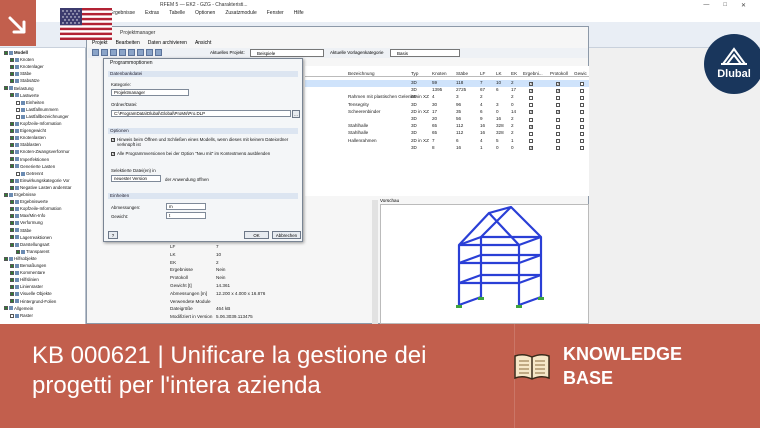 The width and height of the screenshot is (760, 428). I want to click on navigator-item: Allgemein, so click(18, 309).